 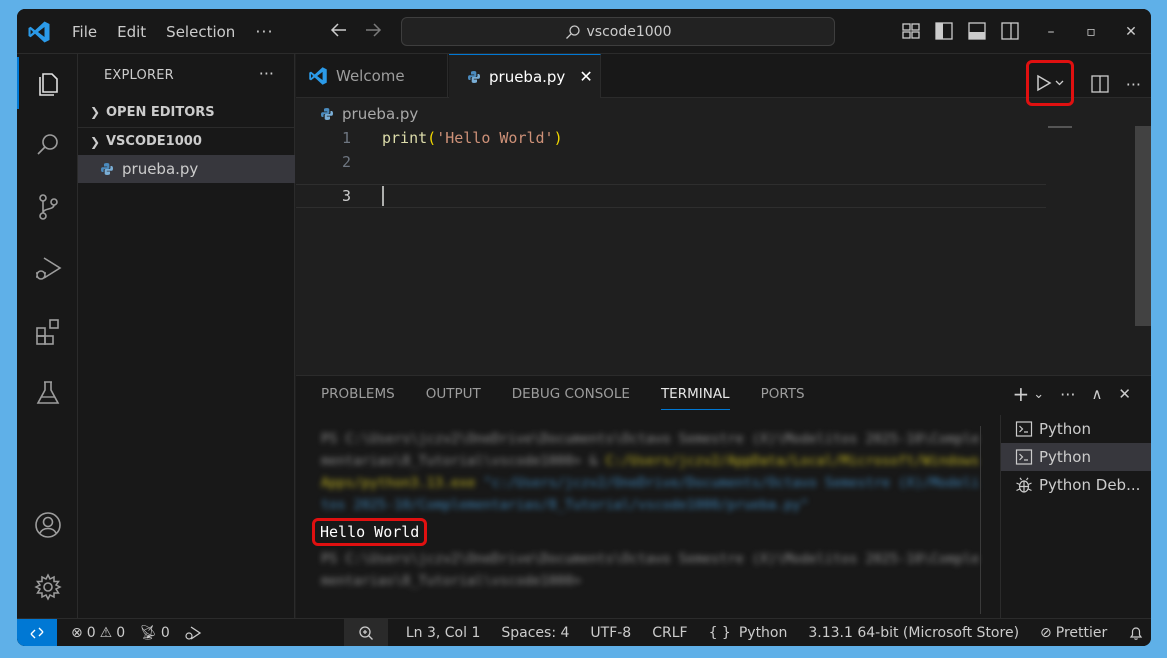 What do you see at coordinates (154, 141) in the screenshot?
I see `folder-label: VSCODE1000` at bounding box center [154, 141].